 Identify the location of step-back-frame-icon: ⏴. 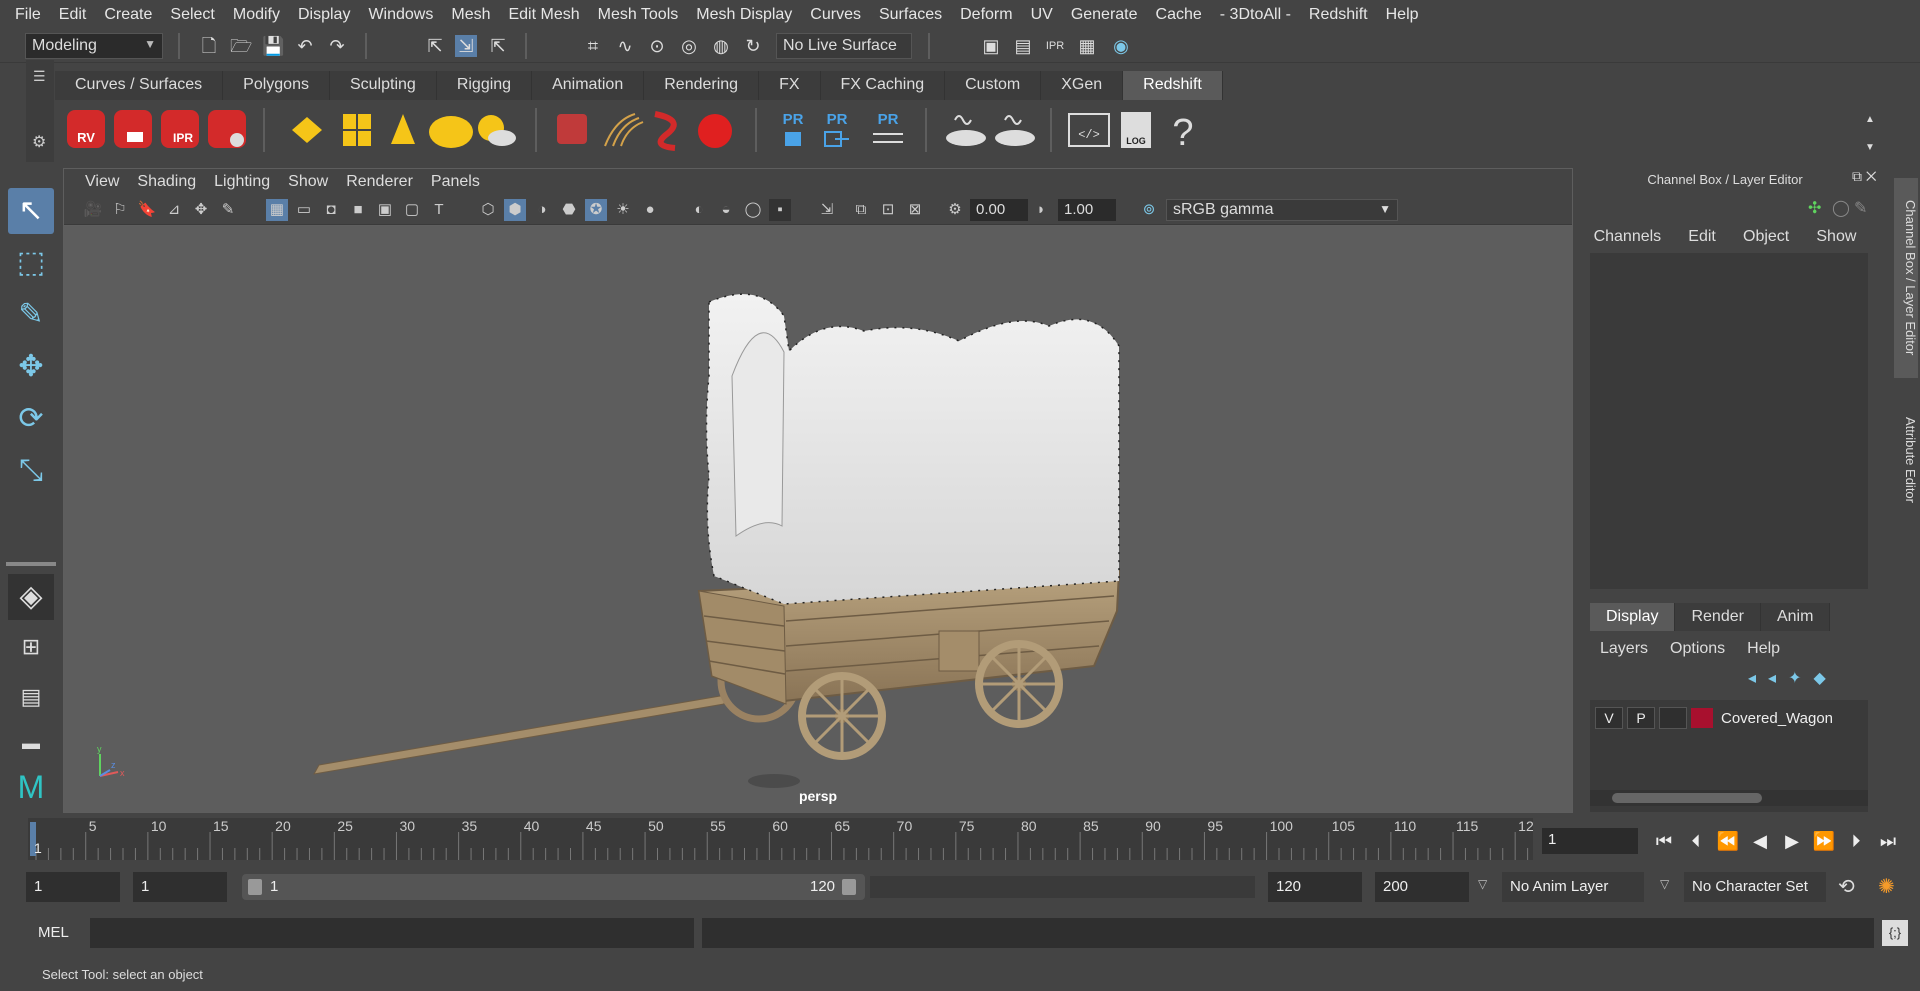
(1696, 841).